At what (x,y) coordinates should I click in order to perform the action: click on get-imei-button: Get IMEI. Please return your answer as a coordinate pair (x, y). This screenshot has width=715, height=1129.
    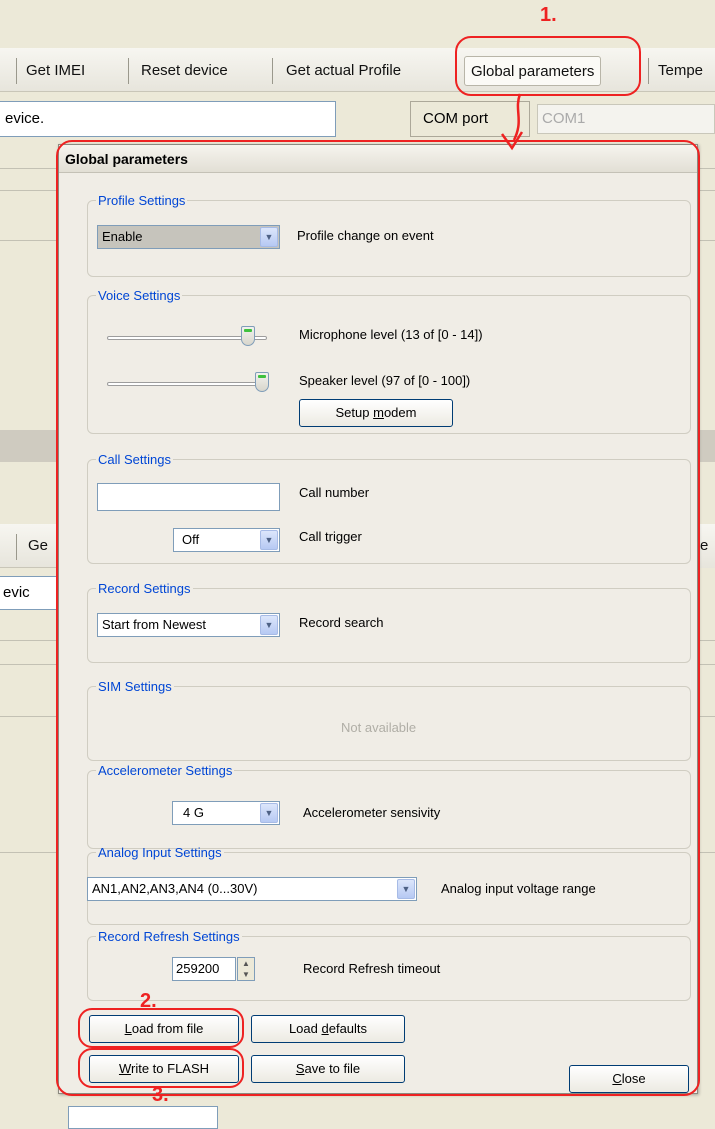
    Looking at the image, I should click on (55, 71).